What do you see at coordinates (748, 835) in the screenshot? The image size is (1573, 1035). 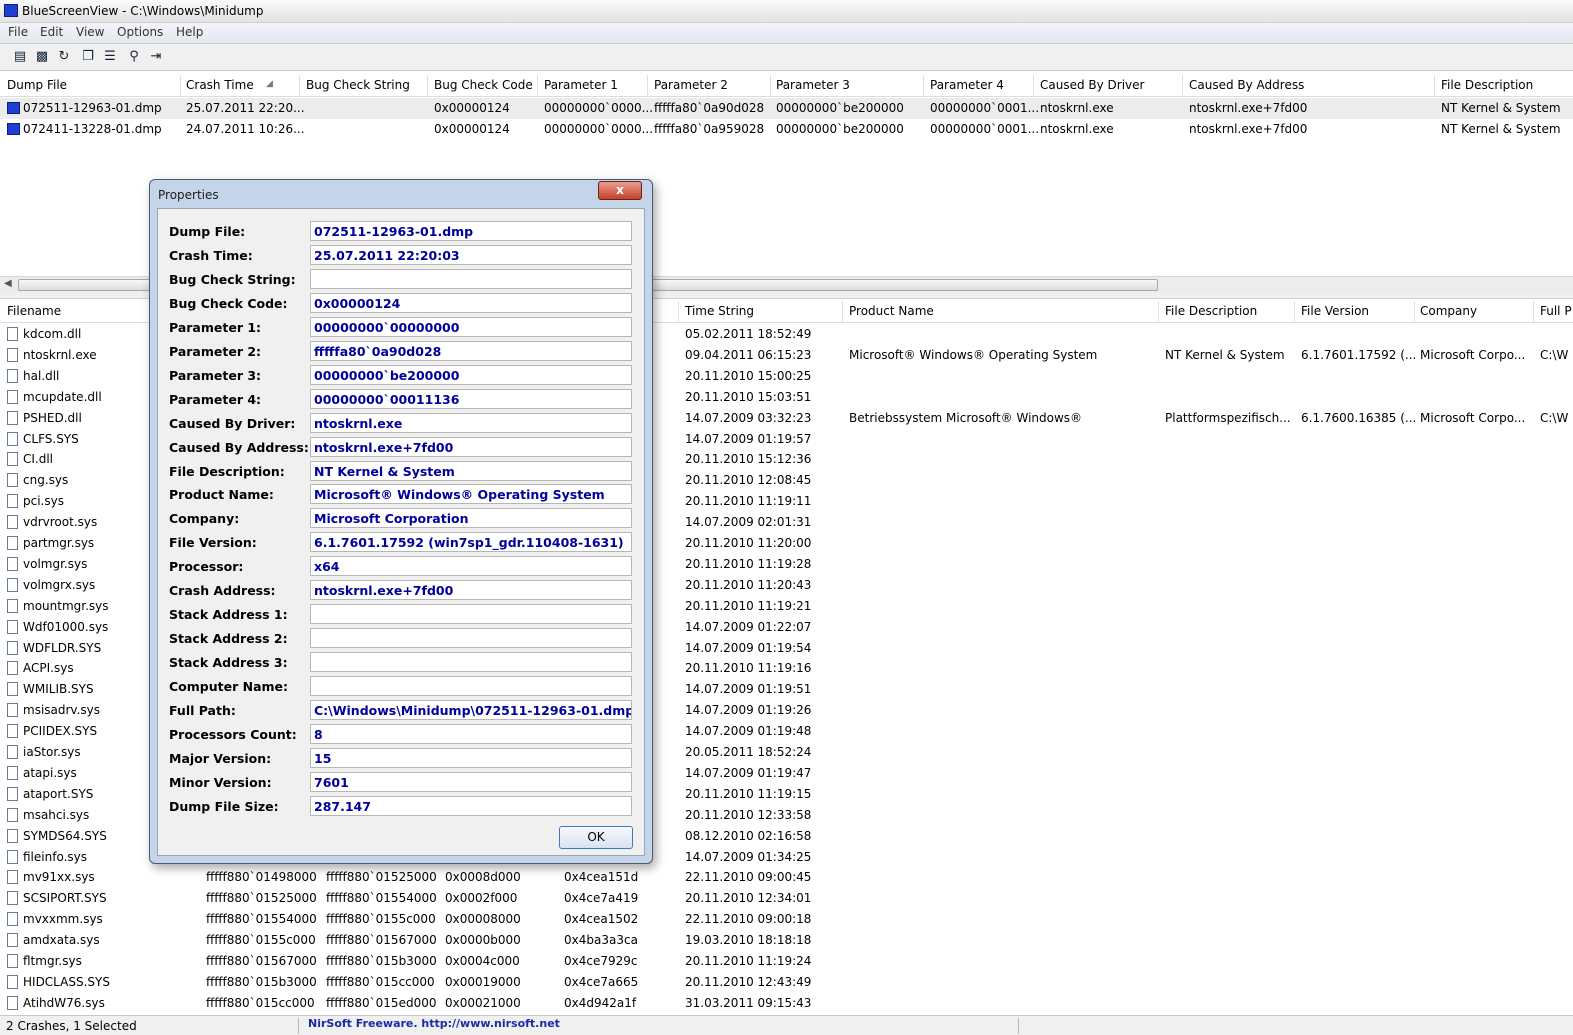 I see `cell-time-string: 08.12.2010 02:16:58` at bounding box center [748, 835].